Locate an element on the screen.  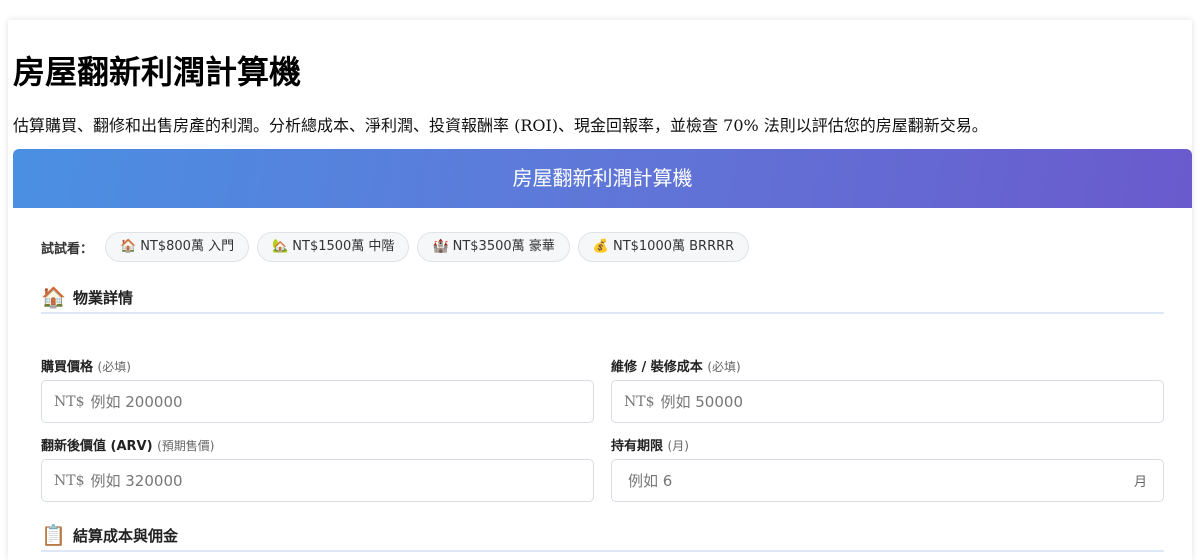
purchase-price-field: 購買價格 (必填) NT$ is located at coordinates (317, 389).